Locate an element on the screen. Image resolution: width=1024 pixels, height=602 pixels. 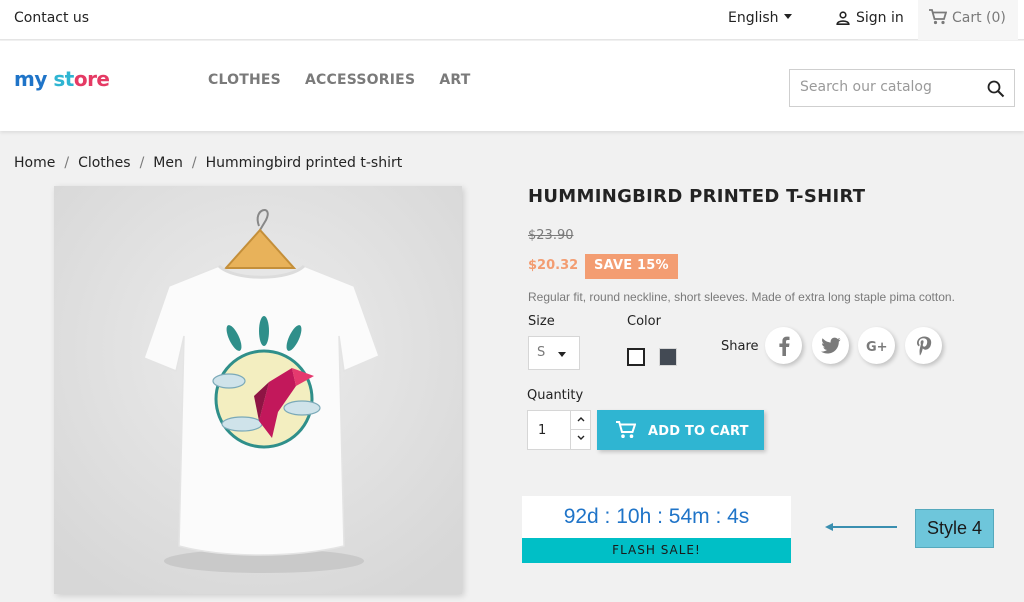
color-swatch-white is located at coordinates (636, 357).